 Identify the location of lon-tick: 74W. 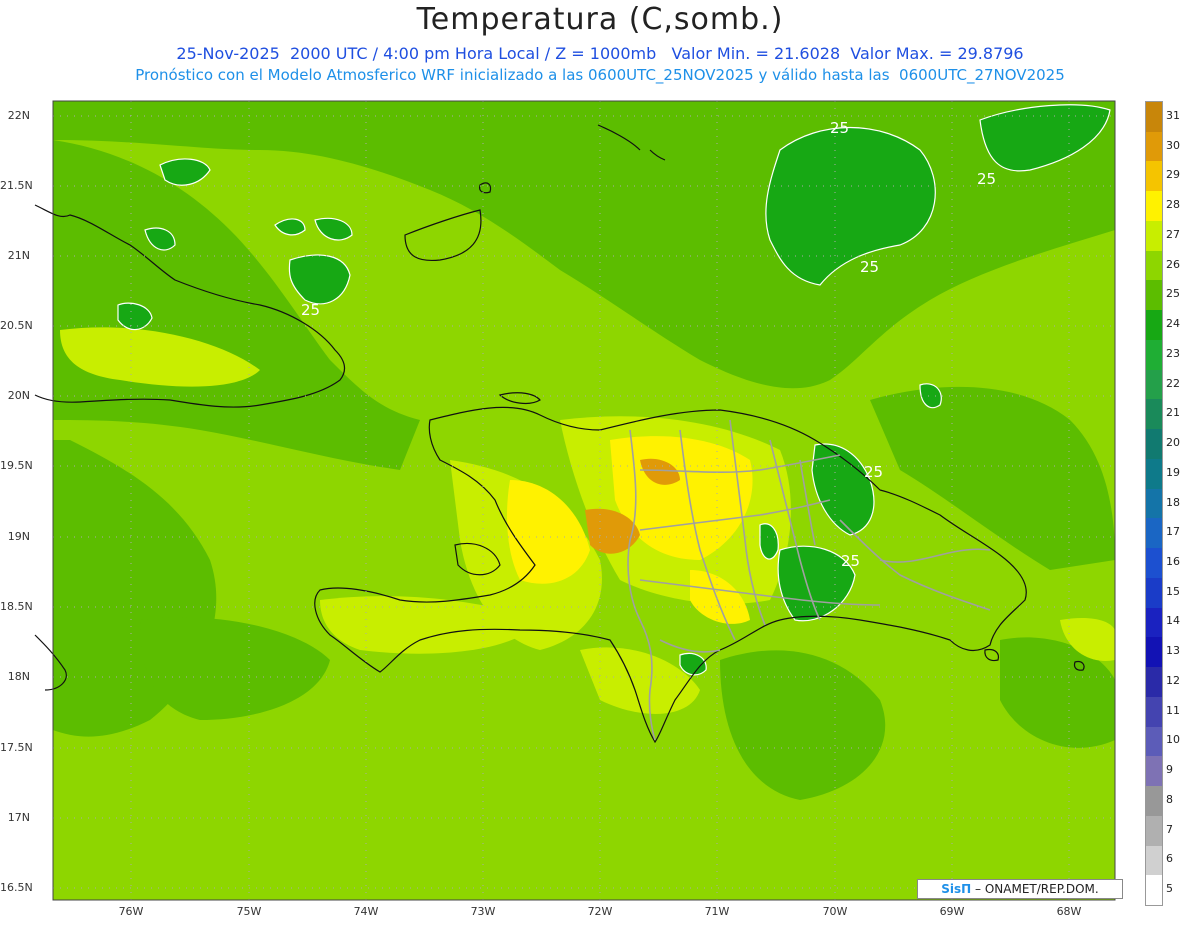
(366, 911).